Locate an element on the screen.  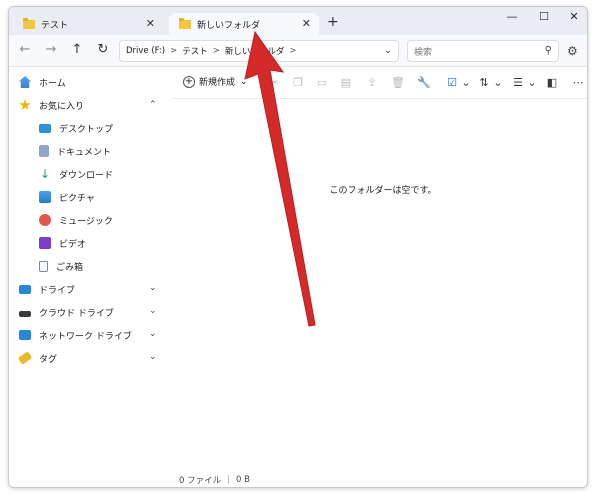
sidebar-item-favorites: お気に入り is located at coordinates (51, 105).